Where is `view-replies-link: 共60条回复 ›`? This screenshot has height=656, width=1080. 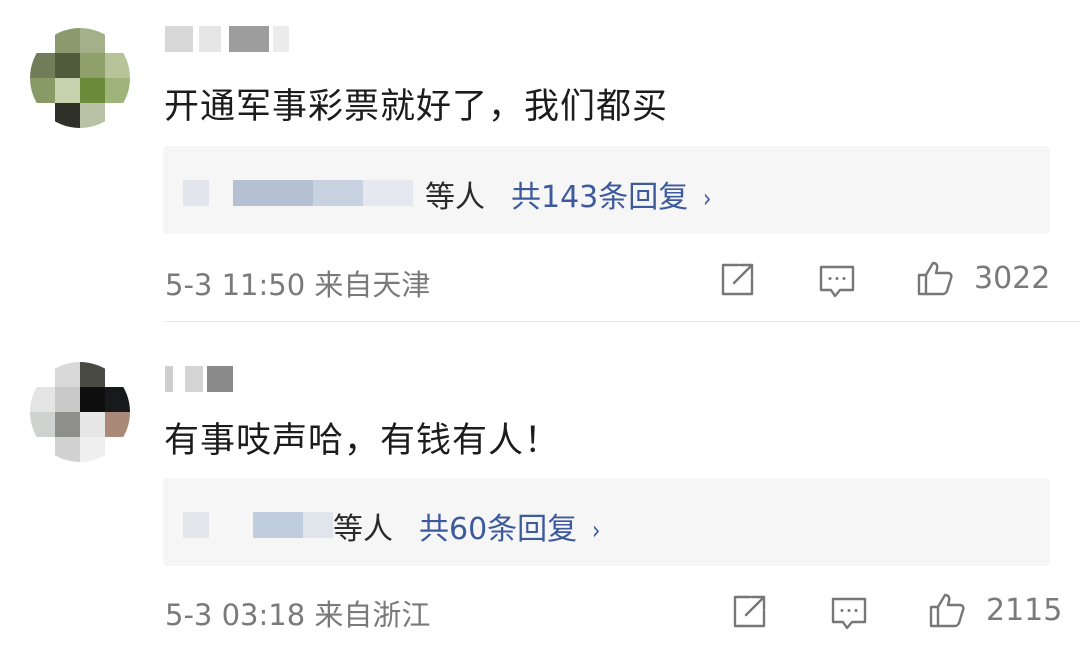
view-replies-link: 共60条回复 › is located at coordinates (510, 526).